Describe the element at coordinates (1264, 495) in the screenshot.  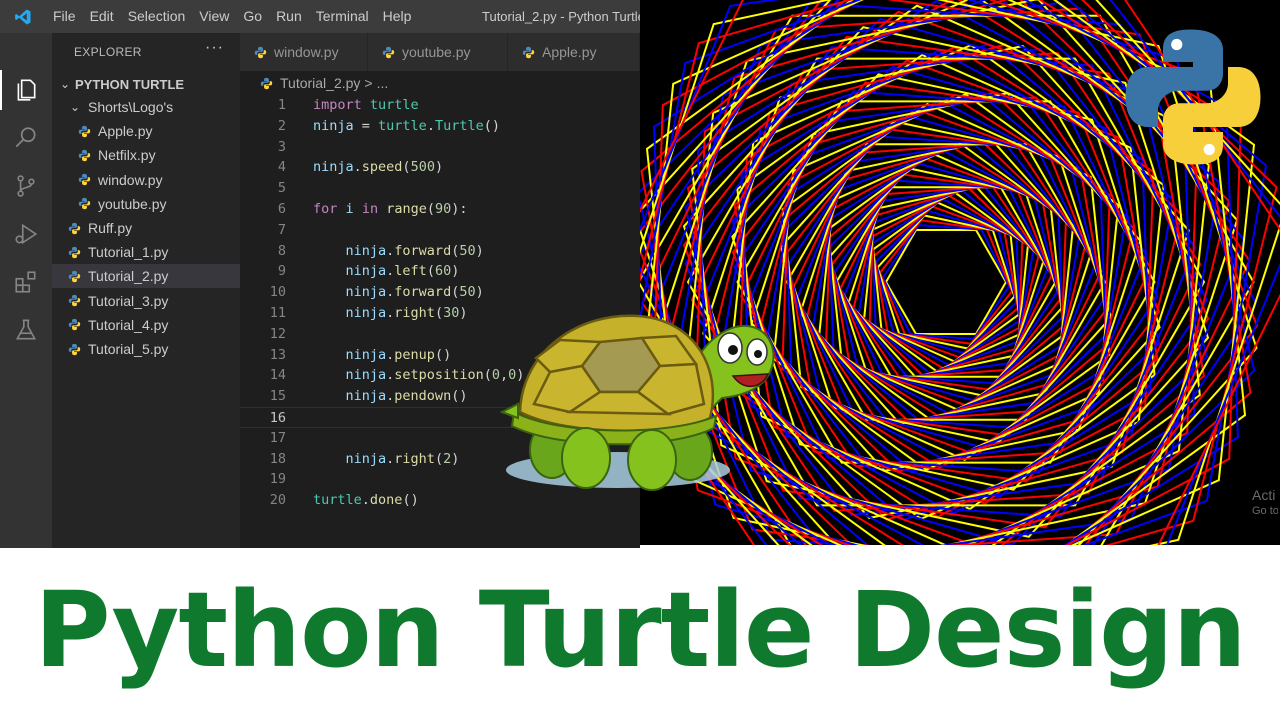
I see `activate-line1: Acti` at that location.